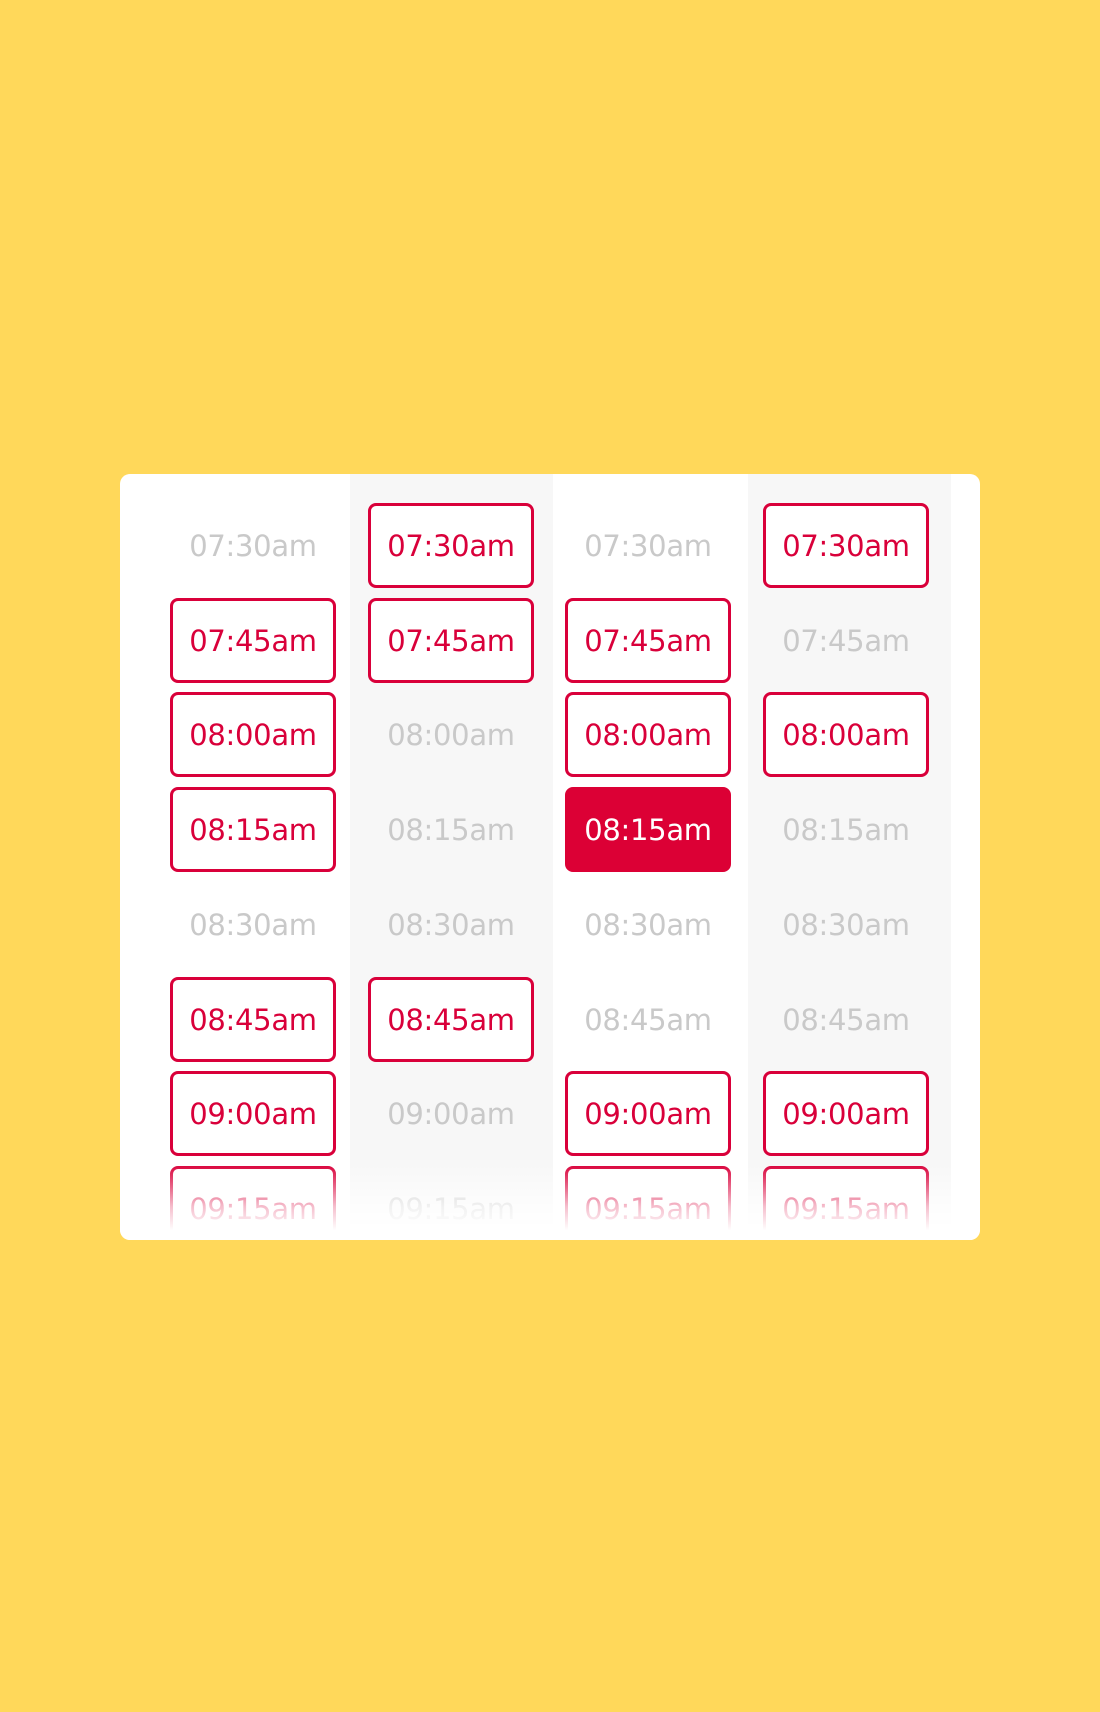 This screenshot has height=1712, width=1100. What do you see at coordinates (451, 1208) in the screenshot?
I see `time-slot-unavailable: 09:15am` at bounding box center [451, 1208].